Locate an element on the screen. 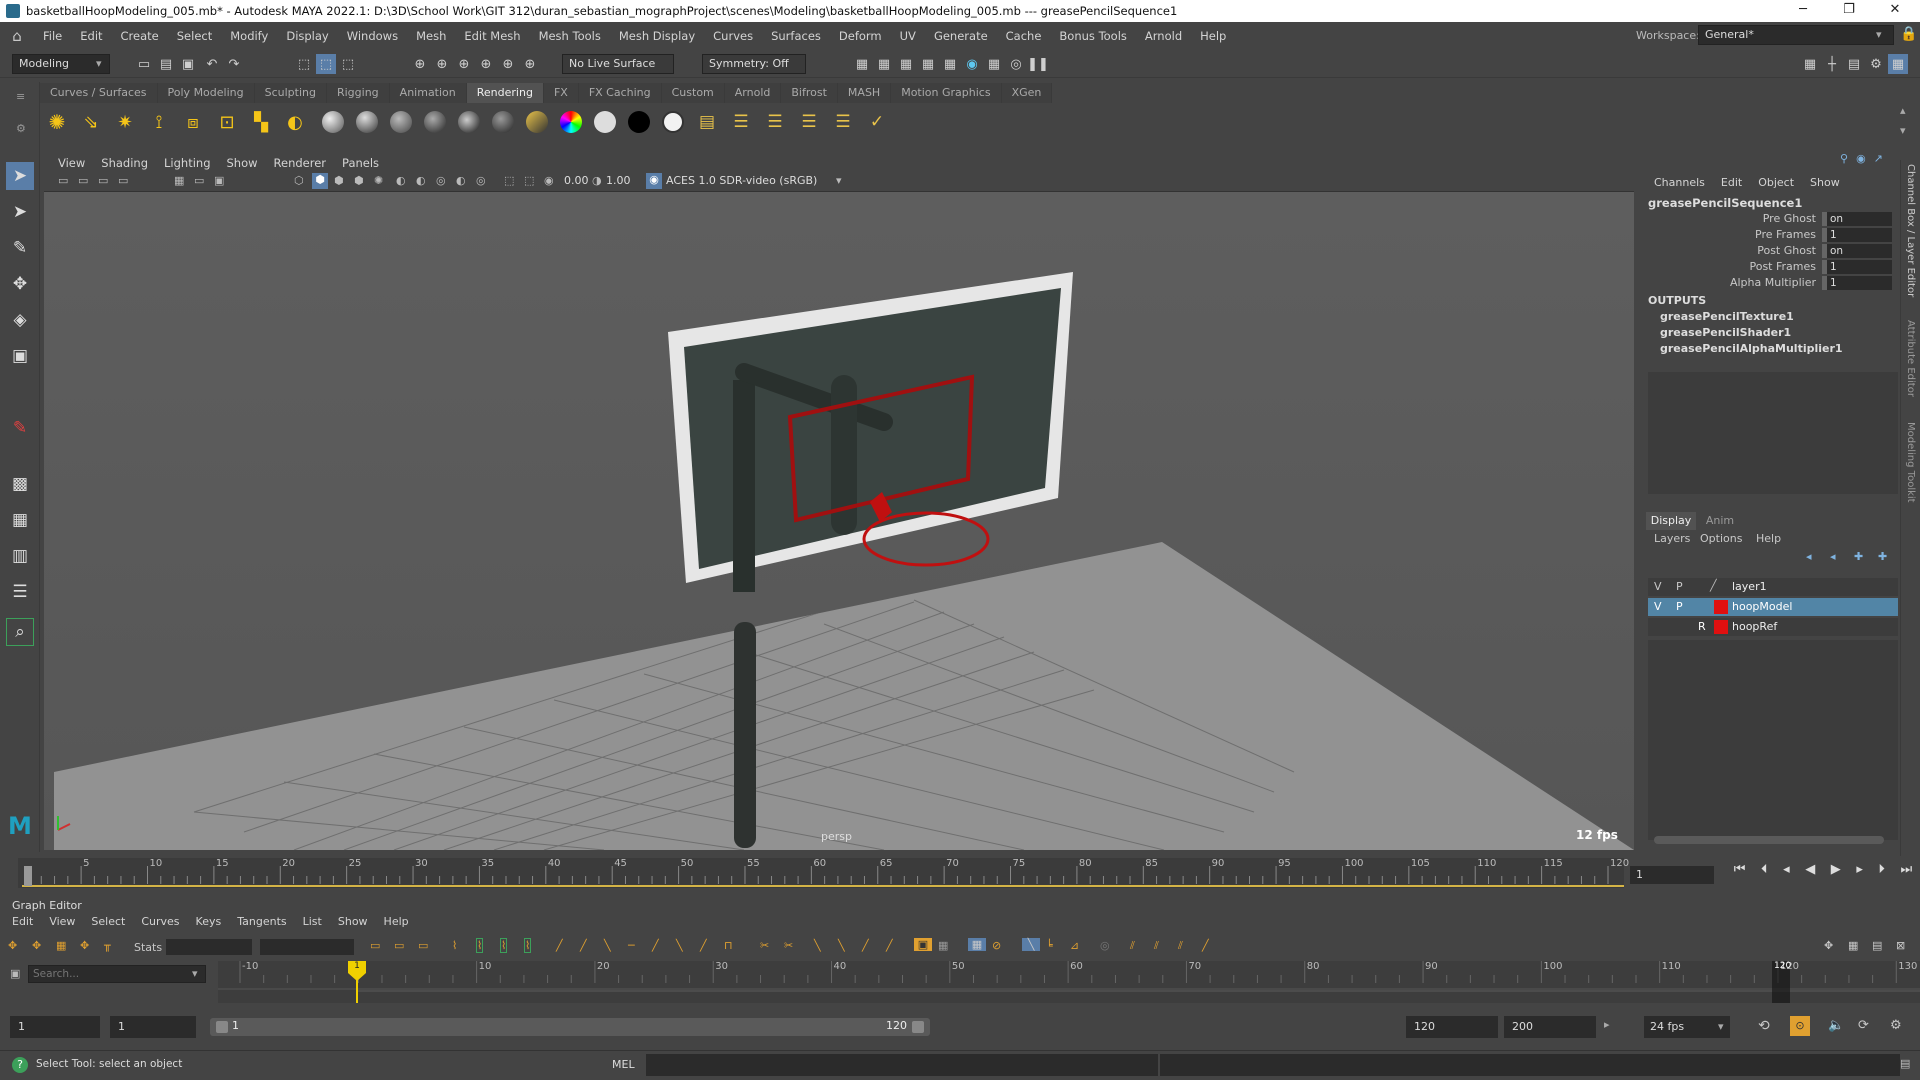 This screenshot has width=1920, height=1080. ge-menu-help: Help is located at coordinates (396, 924).